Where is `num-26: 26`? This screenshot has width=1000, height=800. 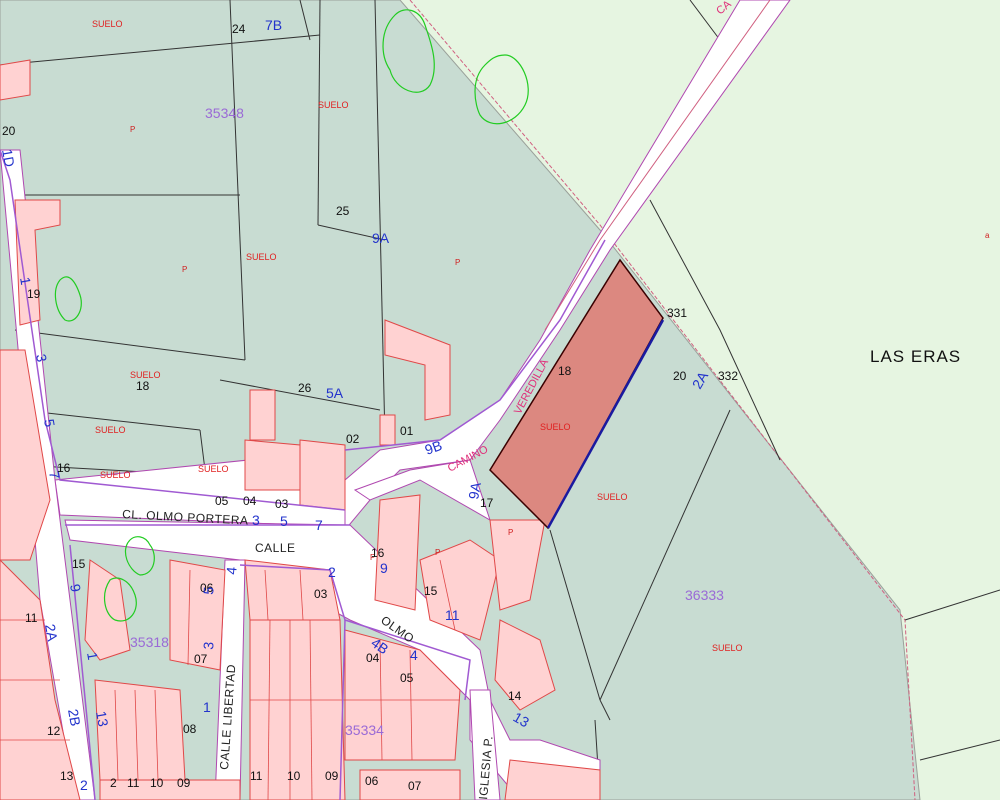
num-26: 26 is located at coordinates (305, 388).